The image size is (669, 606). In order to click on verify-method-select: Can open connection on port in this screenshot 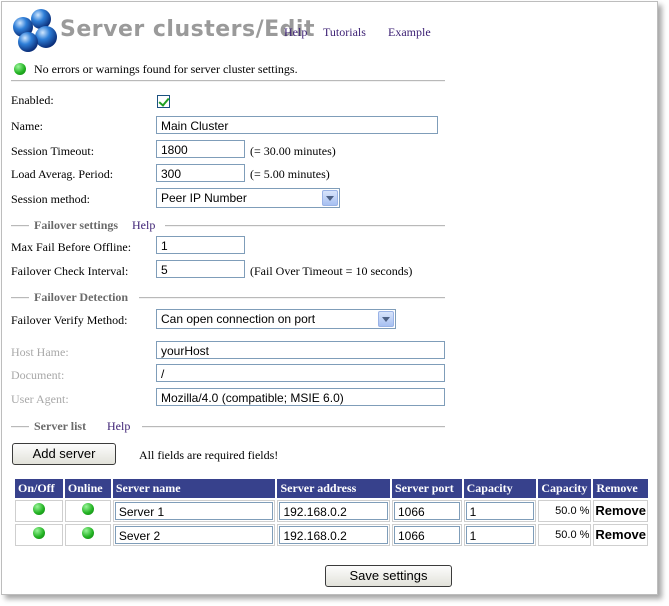, I will do `click(276, 319)`.